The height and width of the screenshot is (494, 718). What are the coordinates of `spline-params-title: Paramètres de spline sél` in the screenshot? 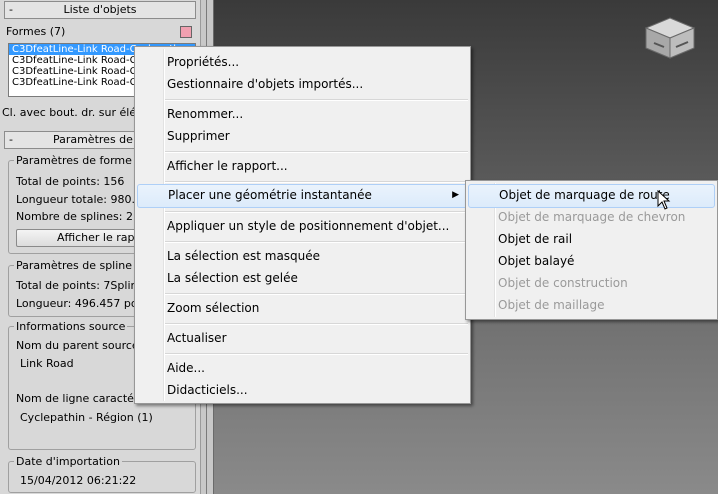 It's located at (84, 265).